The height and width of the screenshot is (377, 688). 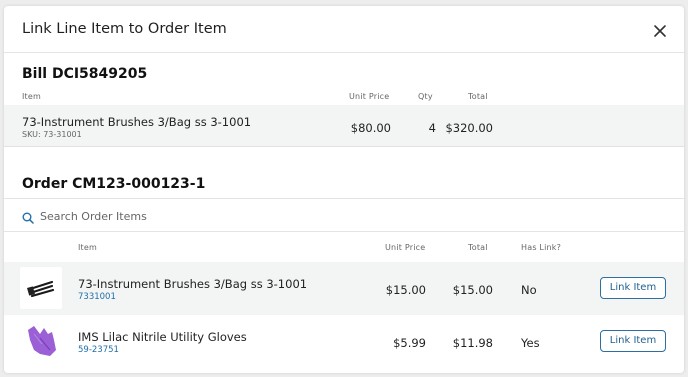 What do you see at coordinates (41, 288) in the screenshot?
I see `brush-product-image` at bounding box center [41, 288].